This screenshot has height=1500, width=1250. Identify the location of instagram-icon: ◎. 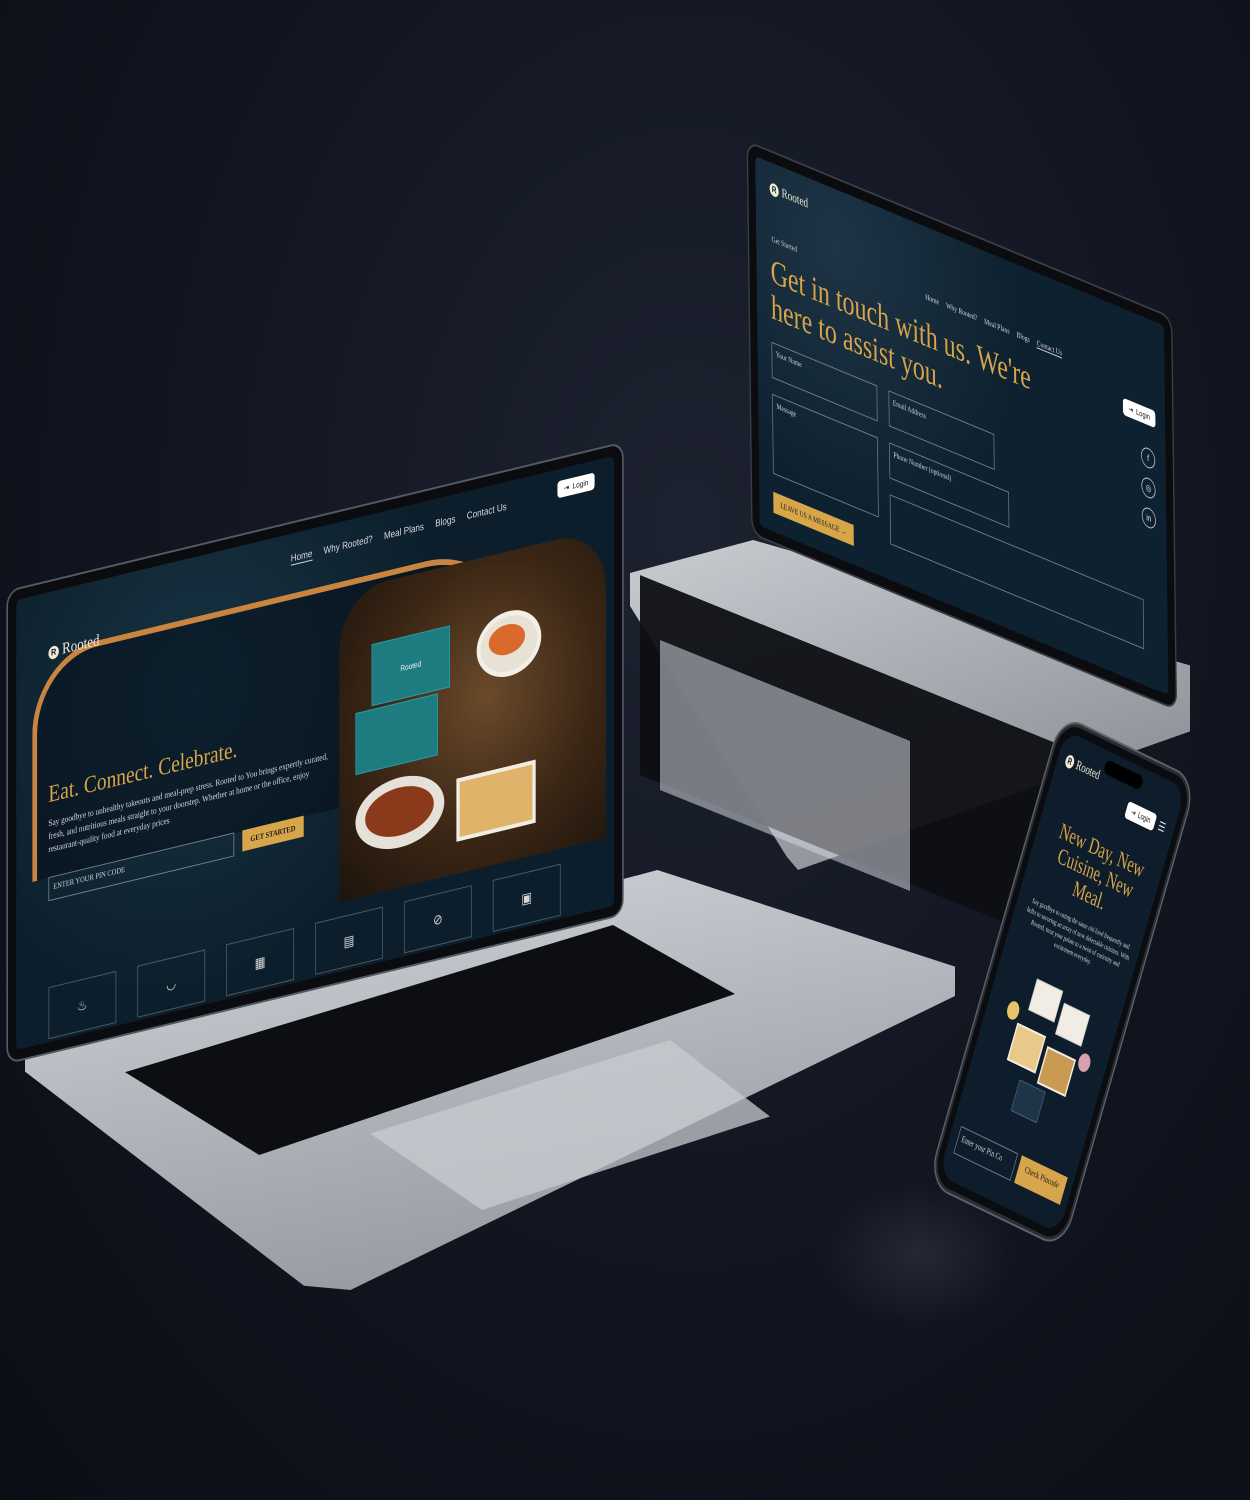
(1148, 488).